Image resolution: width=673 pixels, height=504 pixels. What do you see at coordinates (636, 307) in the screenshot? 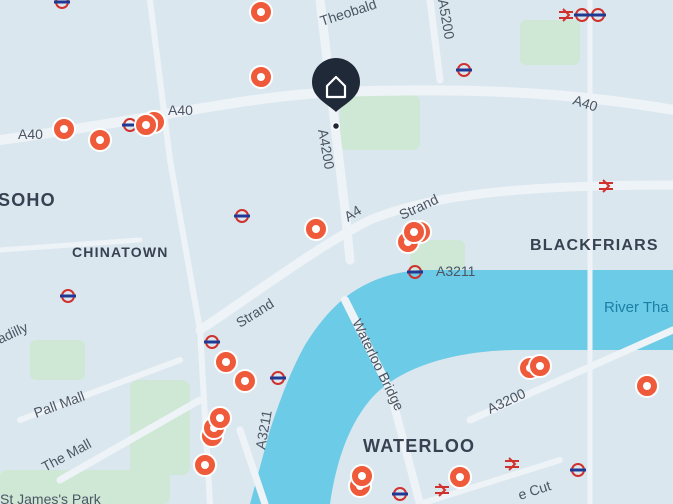
I see `river-label: River Tha` at bounding box center [636, 307].